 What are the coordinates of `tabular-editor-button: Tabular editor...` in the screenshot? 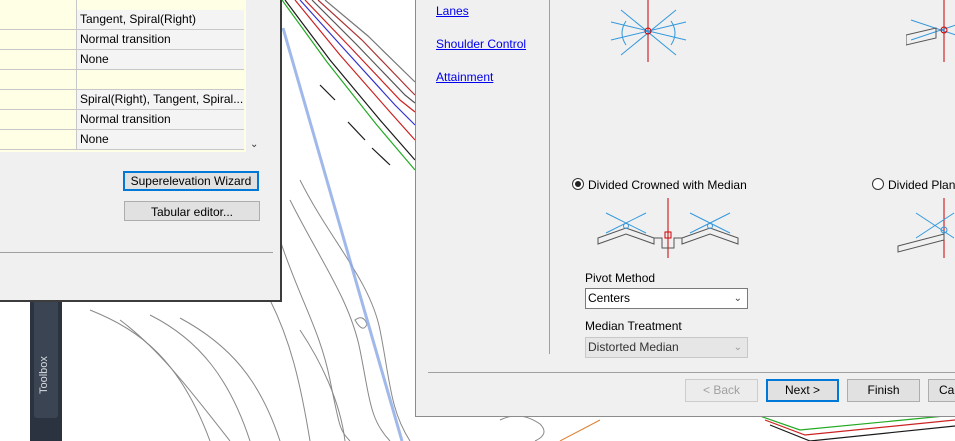 It's located at (192, 211).